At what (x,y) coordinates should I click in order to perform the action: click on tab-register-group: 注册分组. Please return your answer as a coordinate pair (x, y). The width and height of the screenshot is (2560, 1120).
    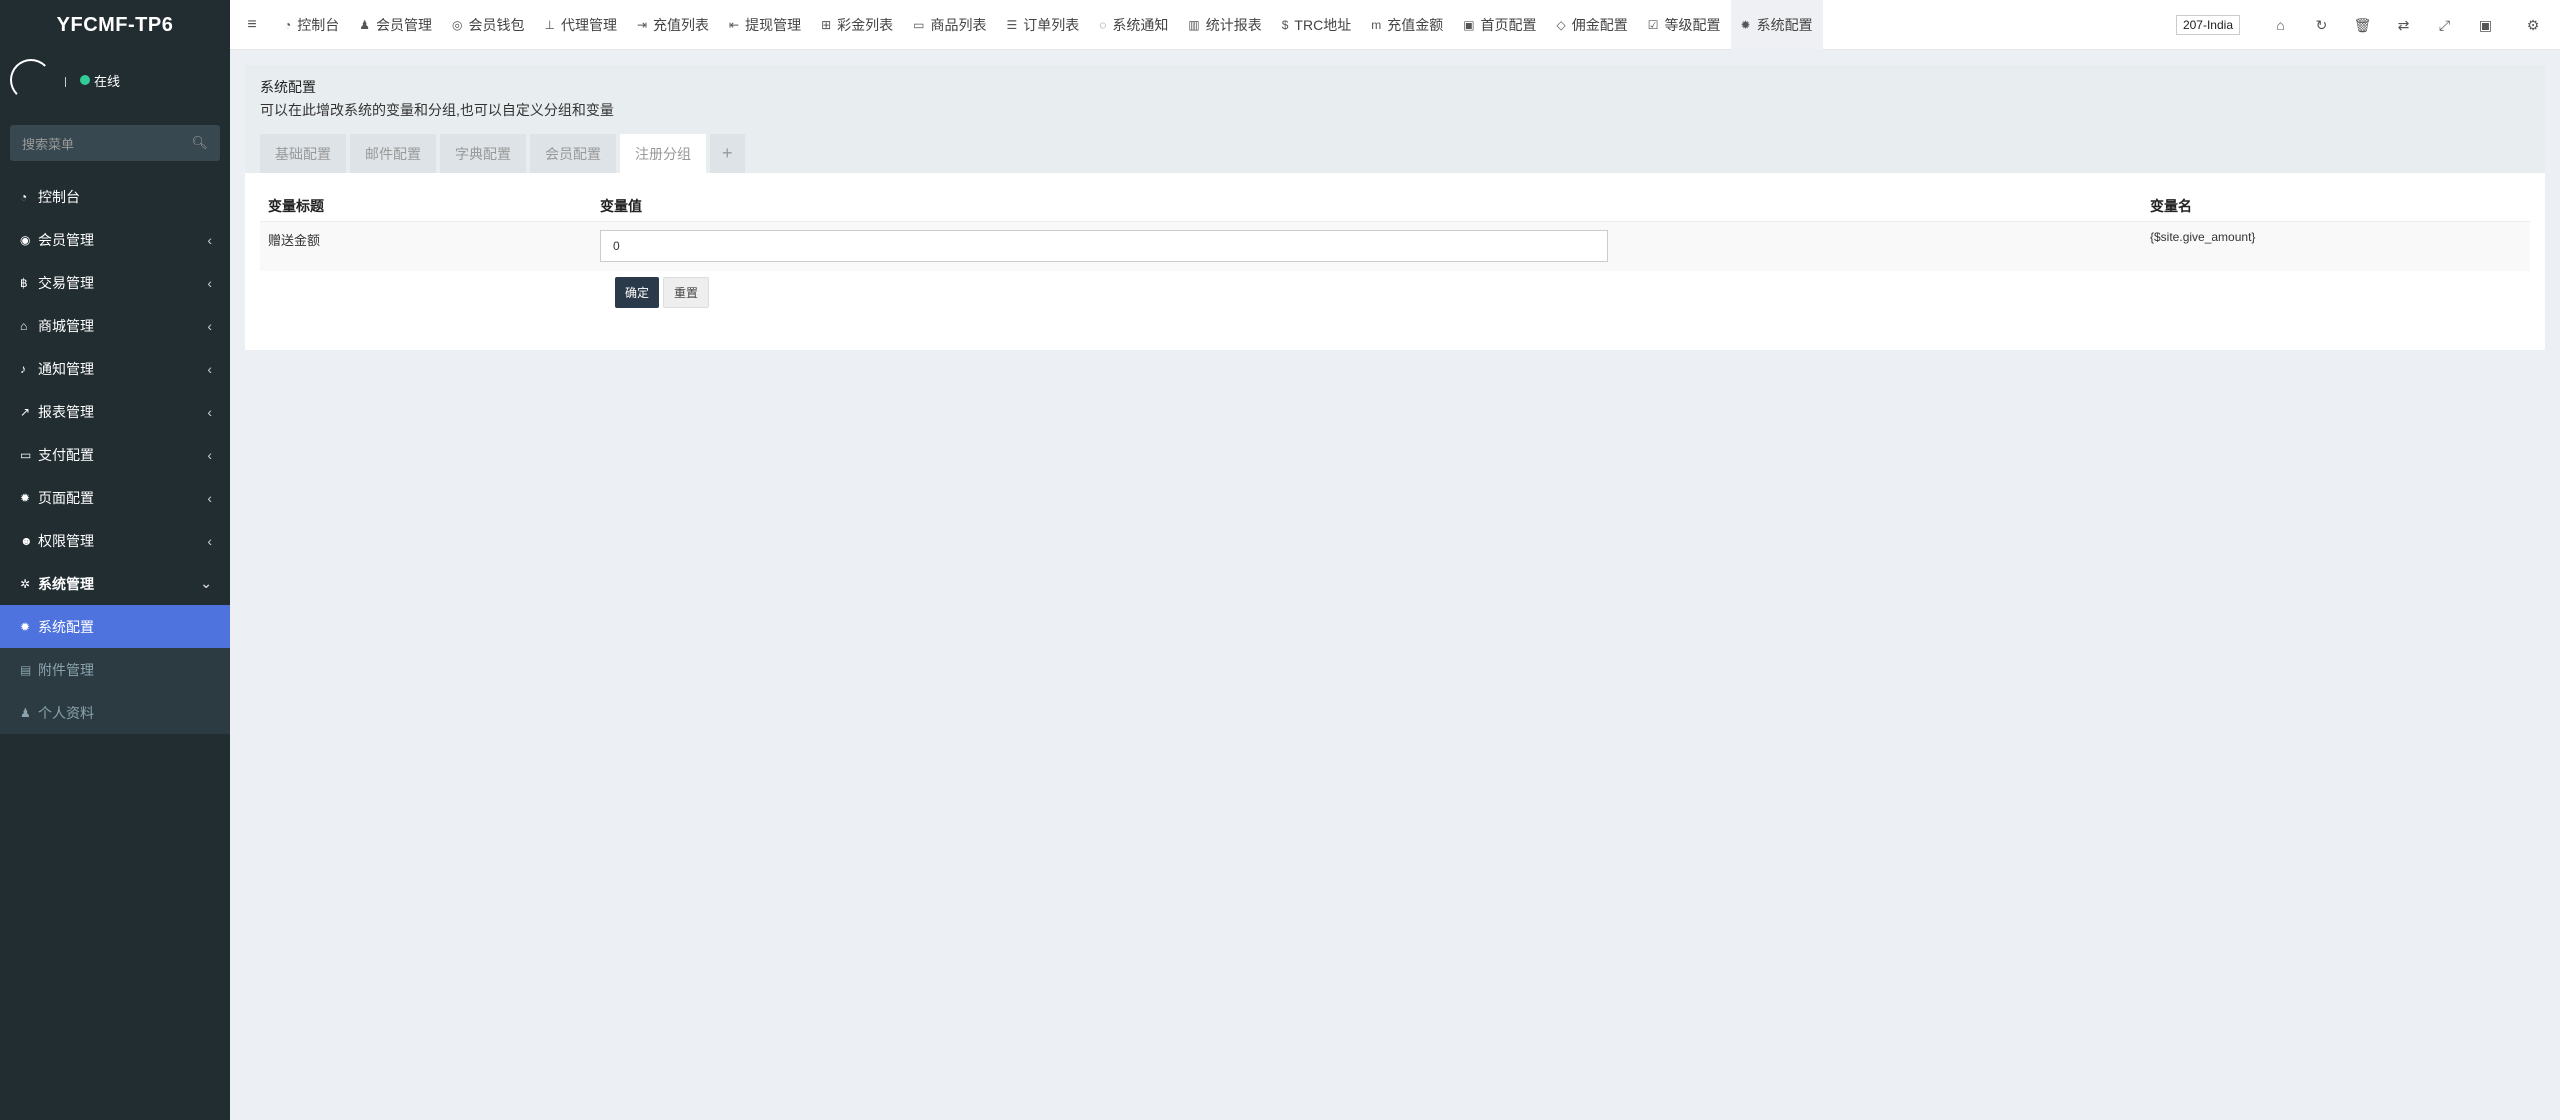
    Looking at the image, I should click on (663, 153).